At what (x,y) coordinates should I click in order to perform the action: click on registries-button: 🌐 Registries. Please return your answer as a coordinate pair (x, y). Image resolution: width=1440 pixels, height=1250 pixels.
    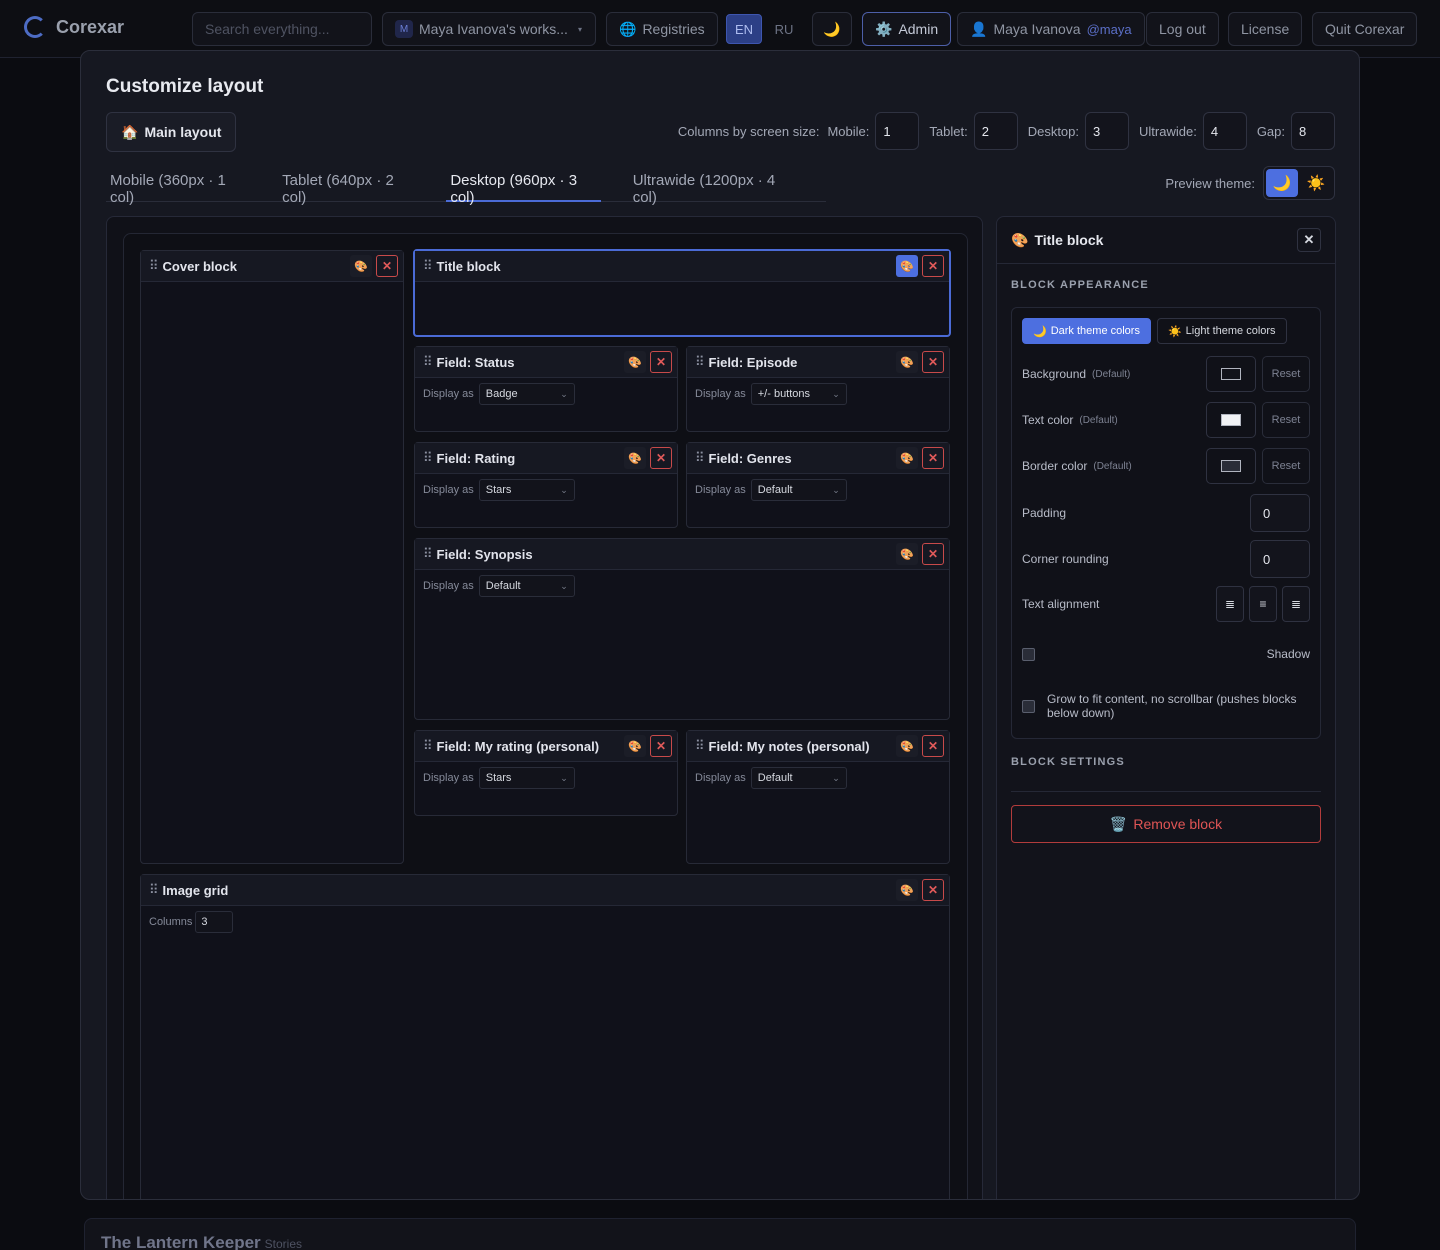
    Looking at the image, I should click on (662, 29).